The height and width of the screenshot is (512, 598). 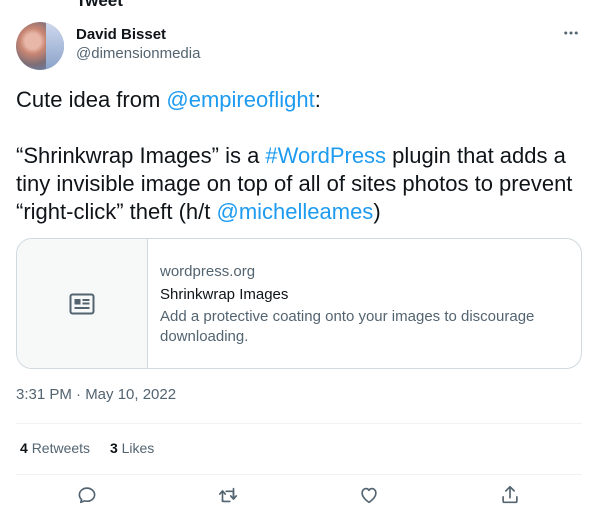 I want to click on retweet-icon, so click(x=228, y=495).